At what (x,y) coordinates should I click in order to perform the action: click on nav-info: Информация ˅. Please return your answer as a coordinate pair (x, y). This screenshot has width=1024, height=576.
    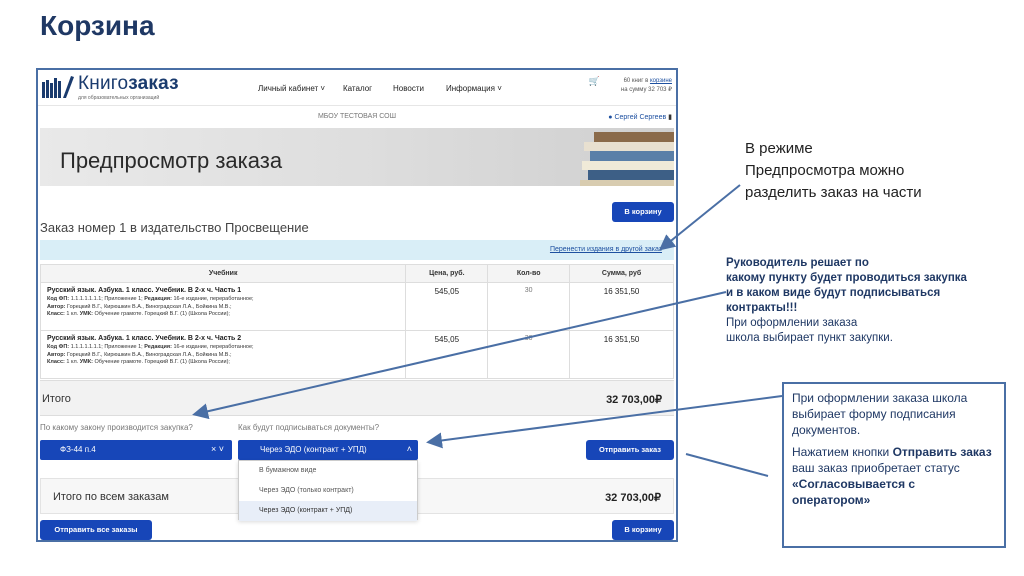
    Looking at the image, I should click on (474, 88).